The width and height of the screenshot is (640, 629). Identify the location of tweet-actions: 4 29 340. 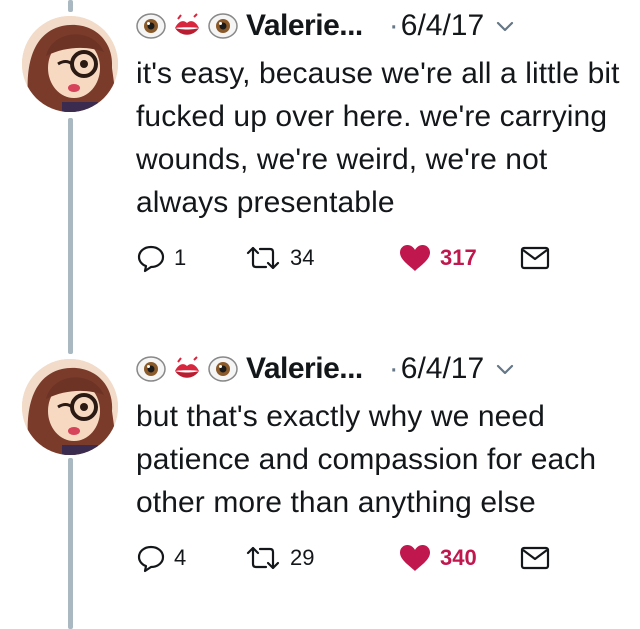
(381, 558).